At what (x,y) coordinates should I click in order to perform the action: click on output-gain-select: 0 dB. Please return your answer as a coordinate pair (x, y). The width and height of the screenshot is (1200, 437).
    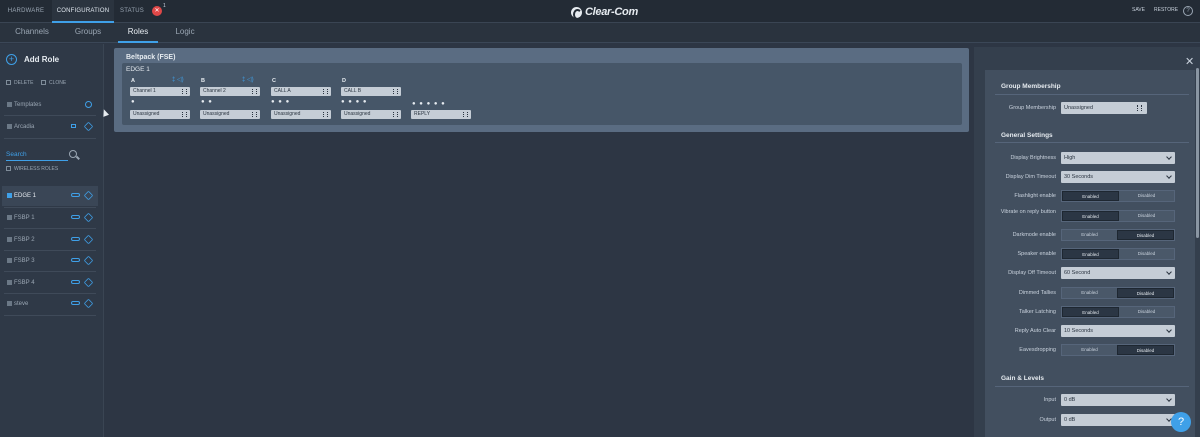
    Looking at the image, I should click on (1118, 420).